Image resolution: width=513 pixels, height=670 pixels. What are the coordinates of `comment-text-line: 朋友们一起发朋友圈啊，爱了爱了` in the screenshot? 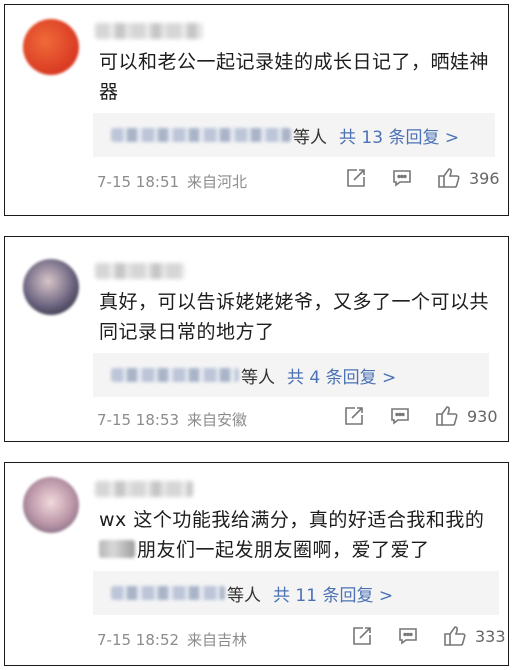 It's located at (291, 550).